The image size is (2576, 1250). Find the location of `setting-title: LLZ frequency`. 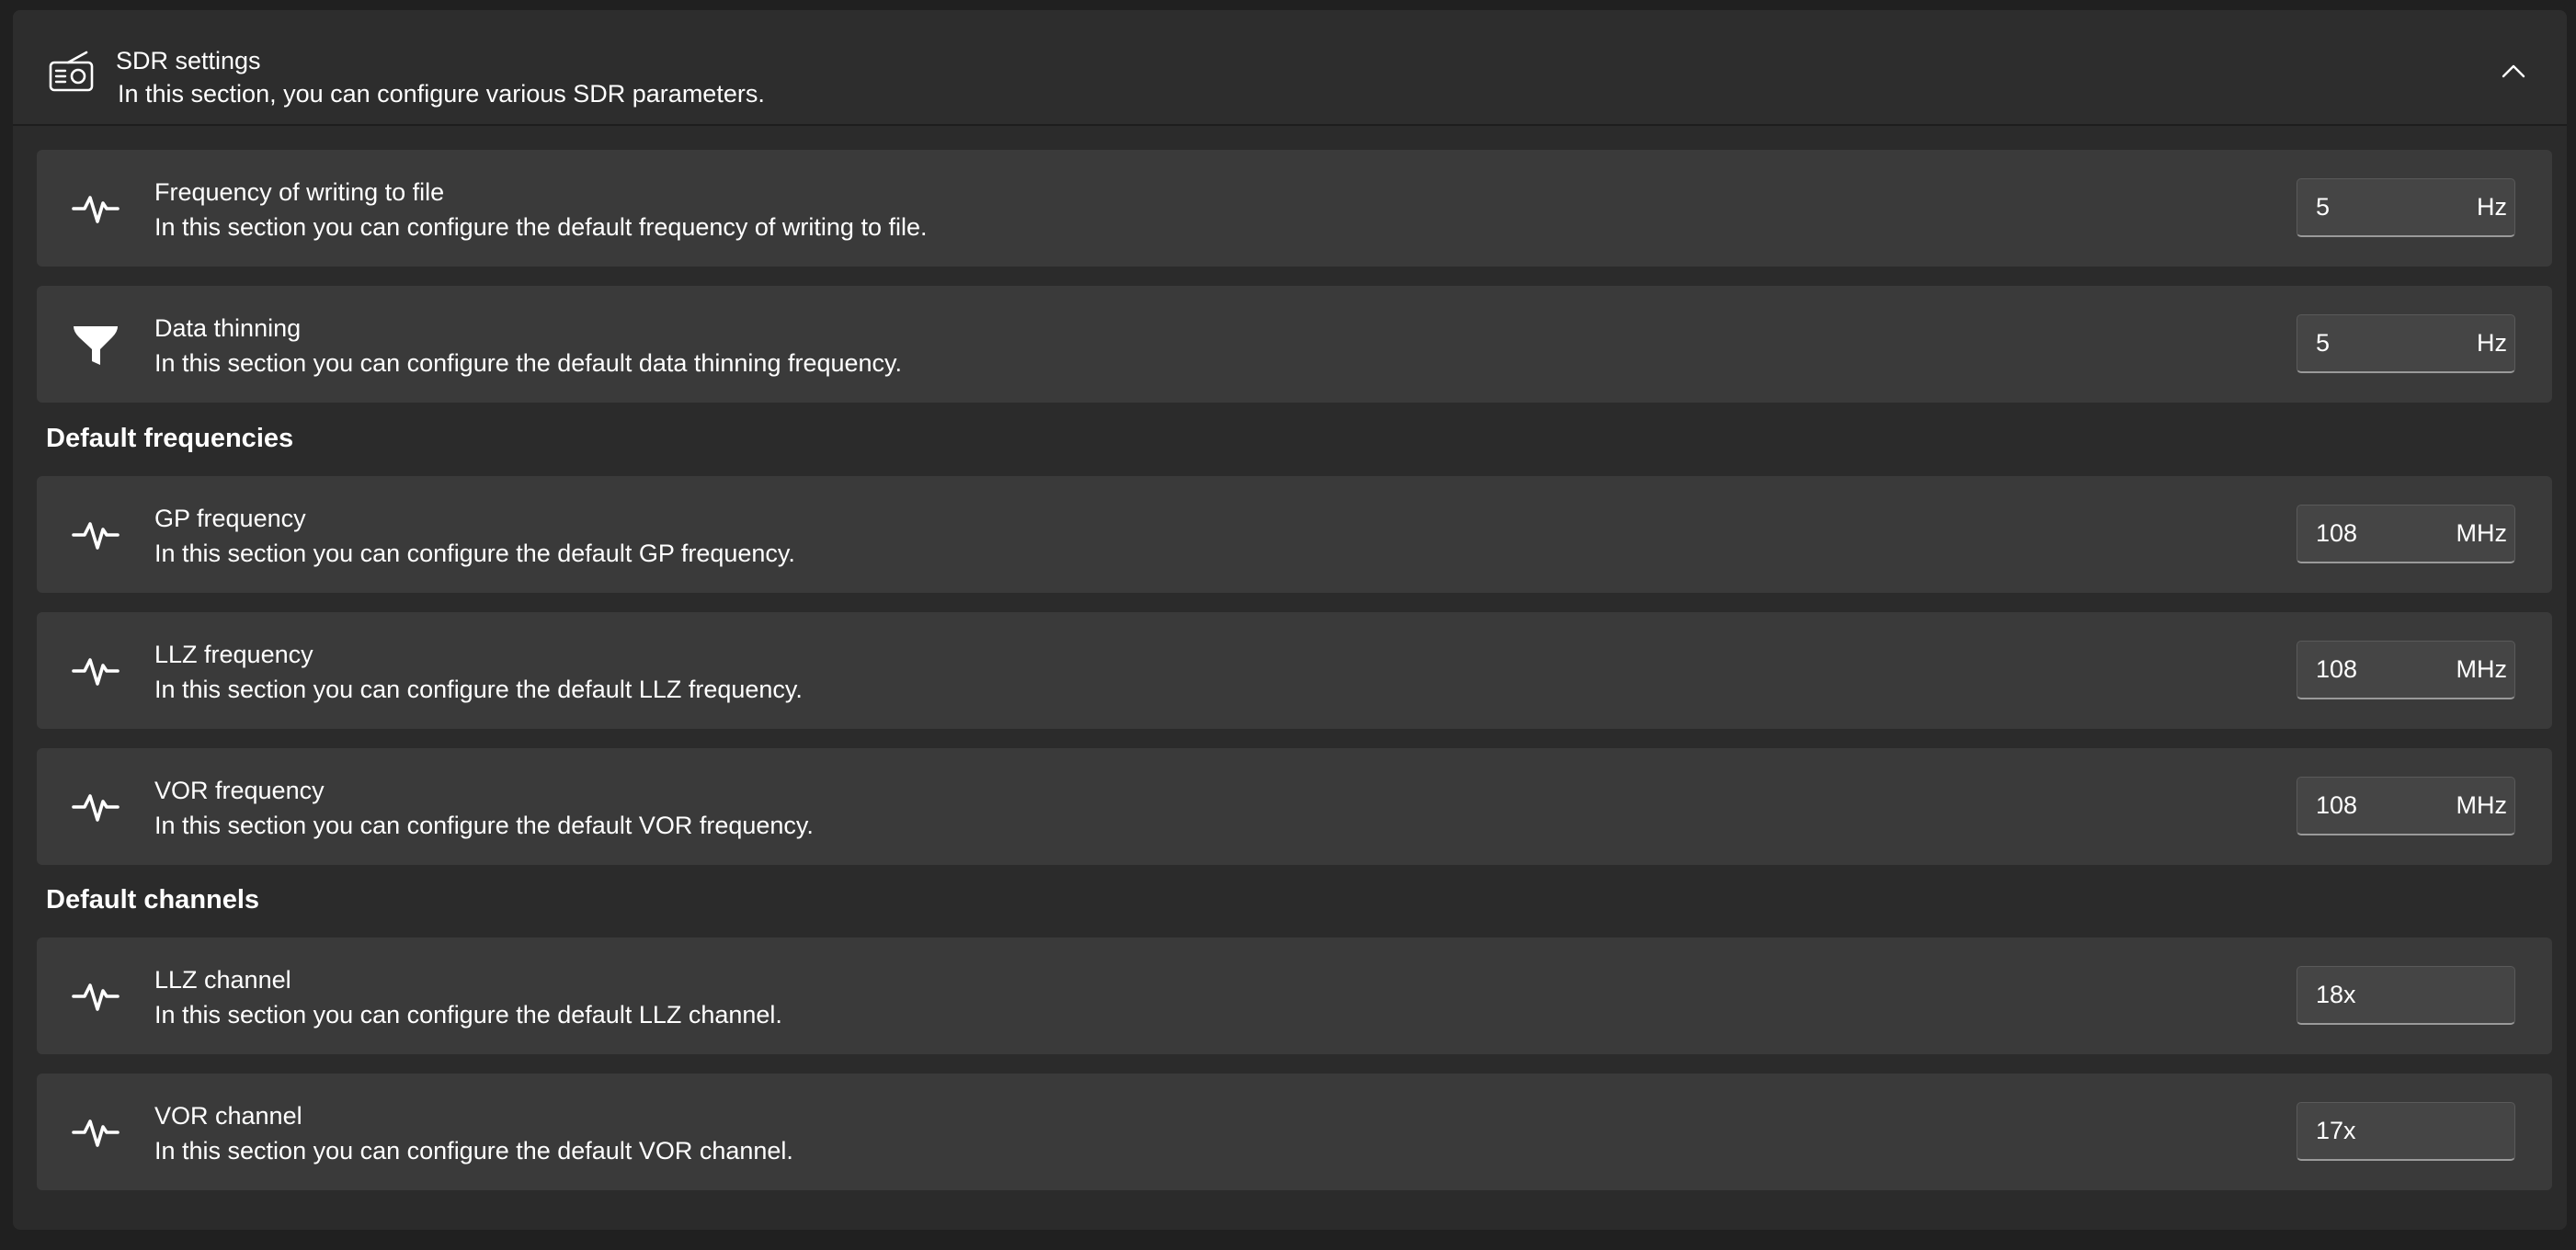

setting-title: LLZ frequency is located at coordinates (233, 654).